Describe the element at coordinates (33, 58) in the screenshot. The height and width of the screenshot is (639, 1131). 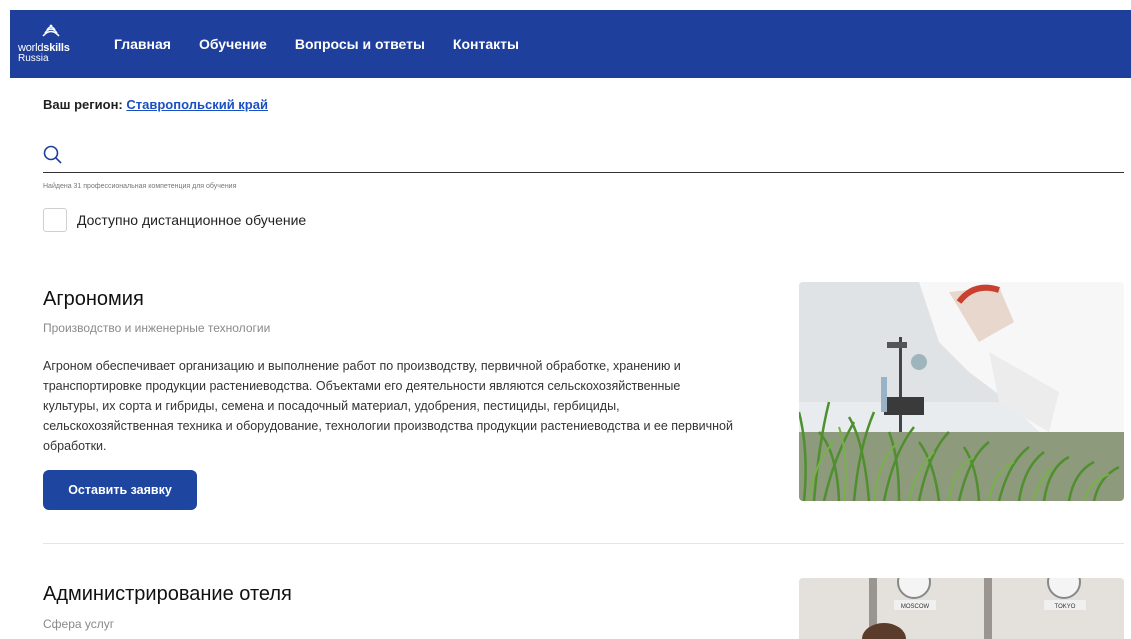
I see `logo-country: Russia` at that location.